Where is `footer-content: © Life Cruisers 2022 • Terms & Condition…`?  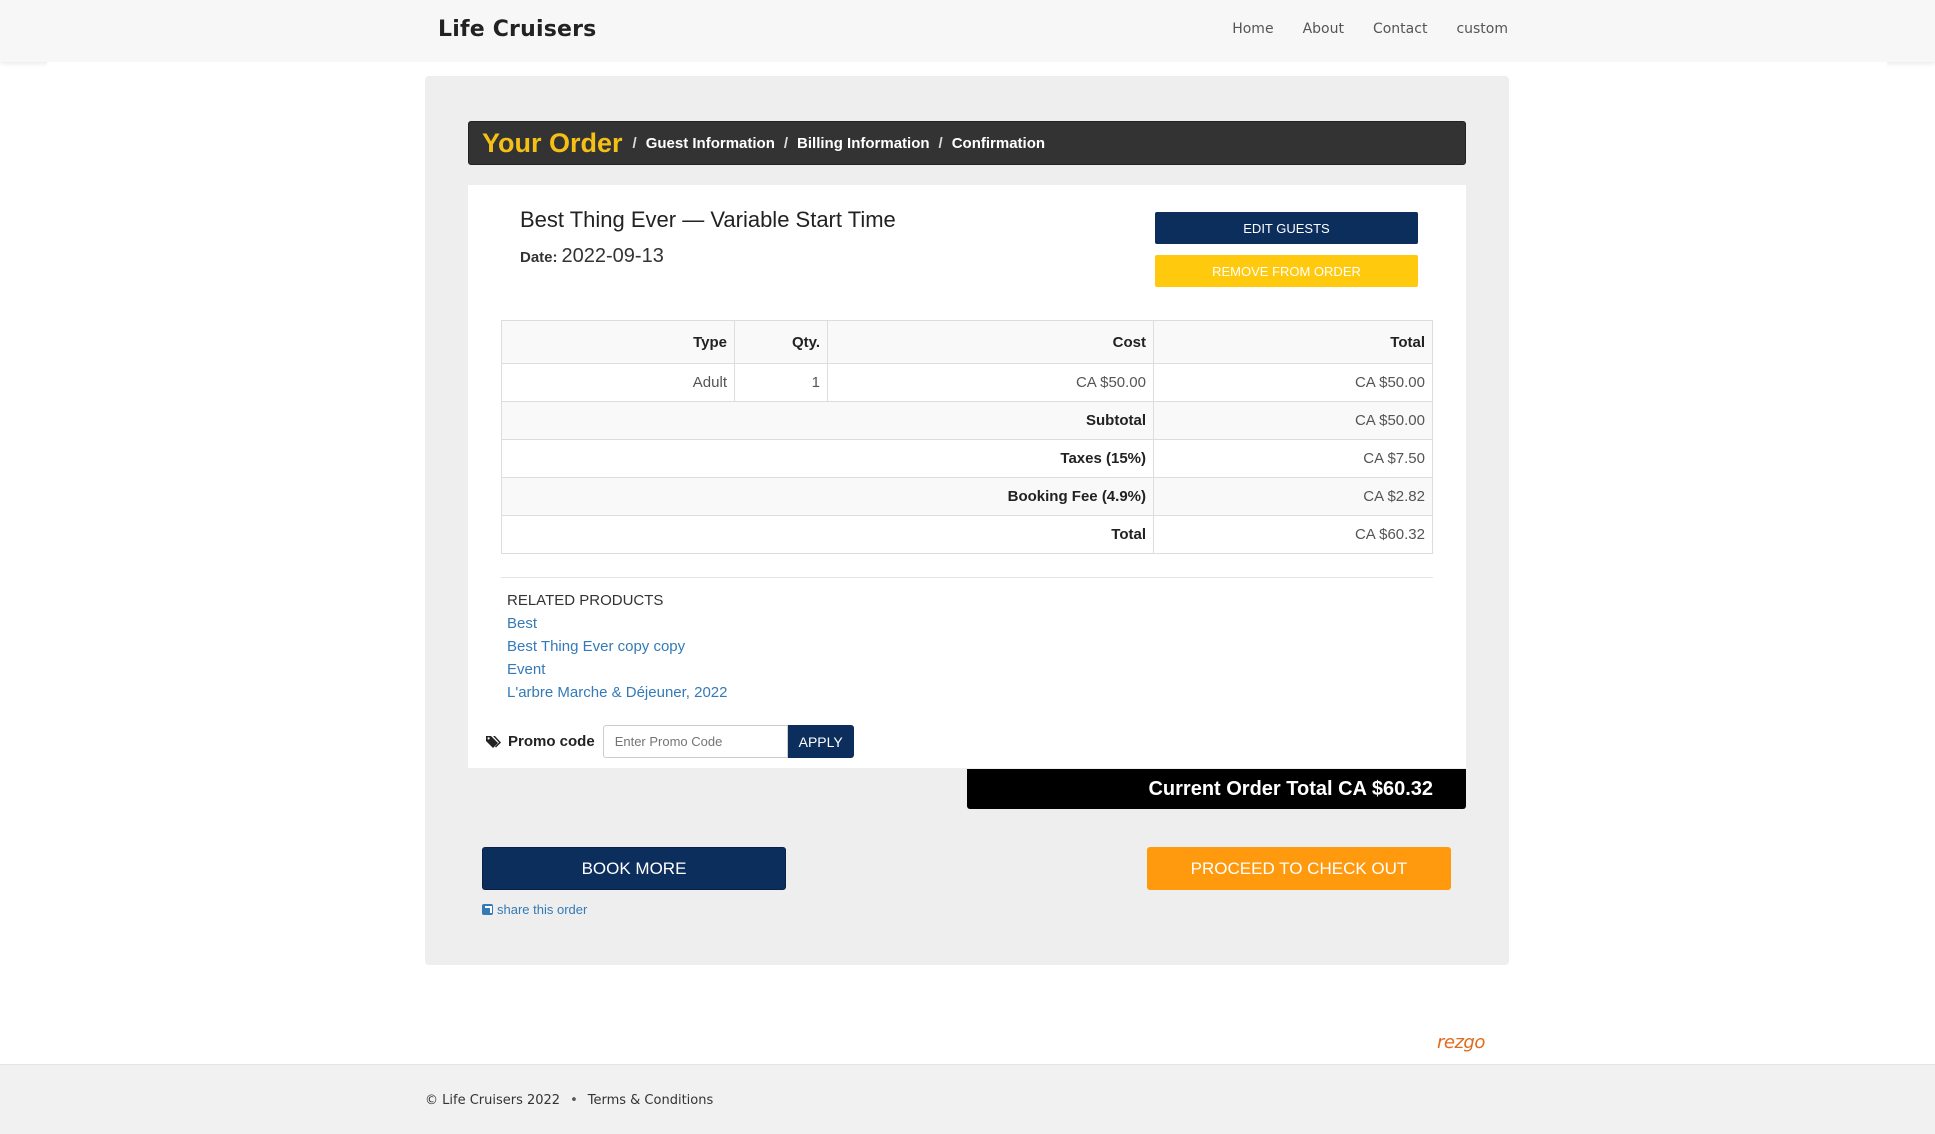
footer-content: © Life Cruisers 2022 • Terms & Condition… is located at coordinates (569, 1100).